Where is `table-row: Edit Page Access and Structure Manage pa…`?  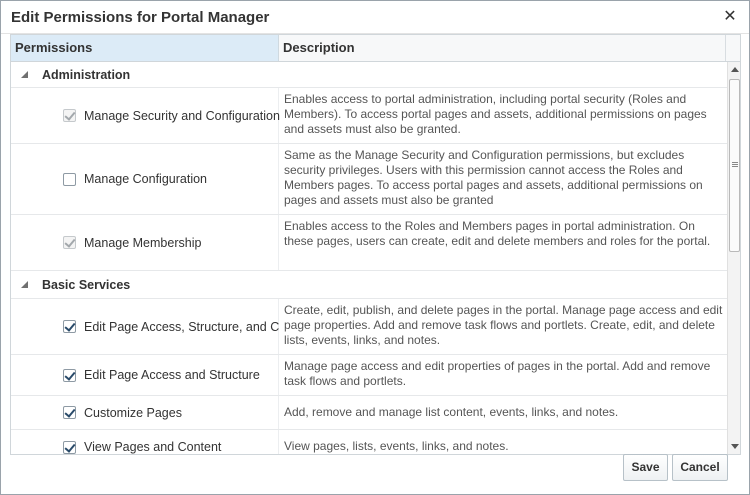 table-row: Edit Page Access and Structure Manage pa… is located at coordinates (369, 375).